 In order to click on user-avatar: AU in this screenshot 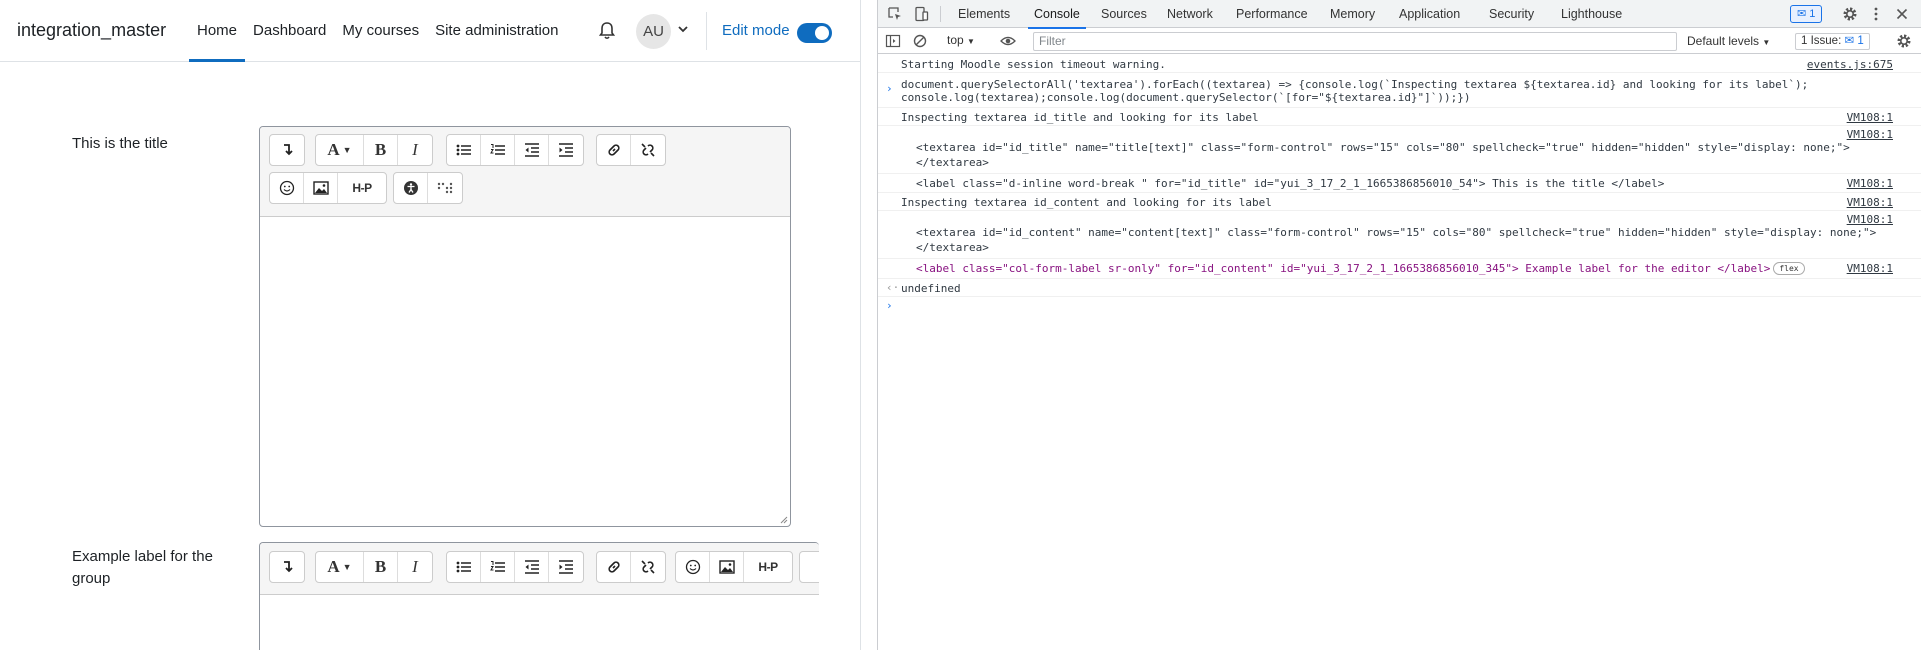, I will do `click(653, 31)`.